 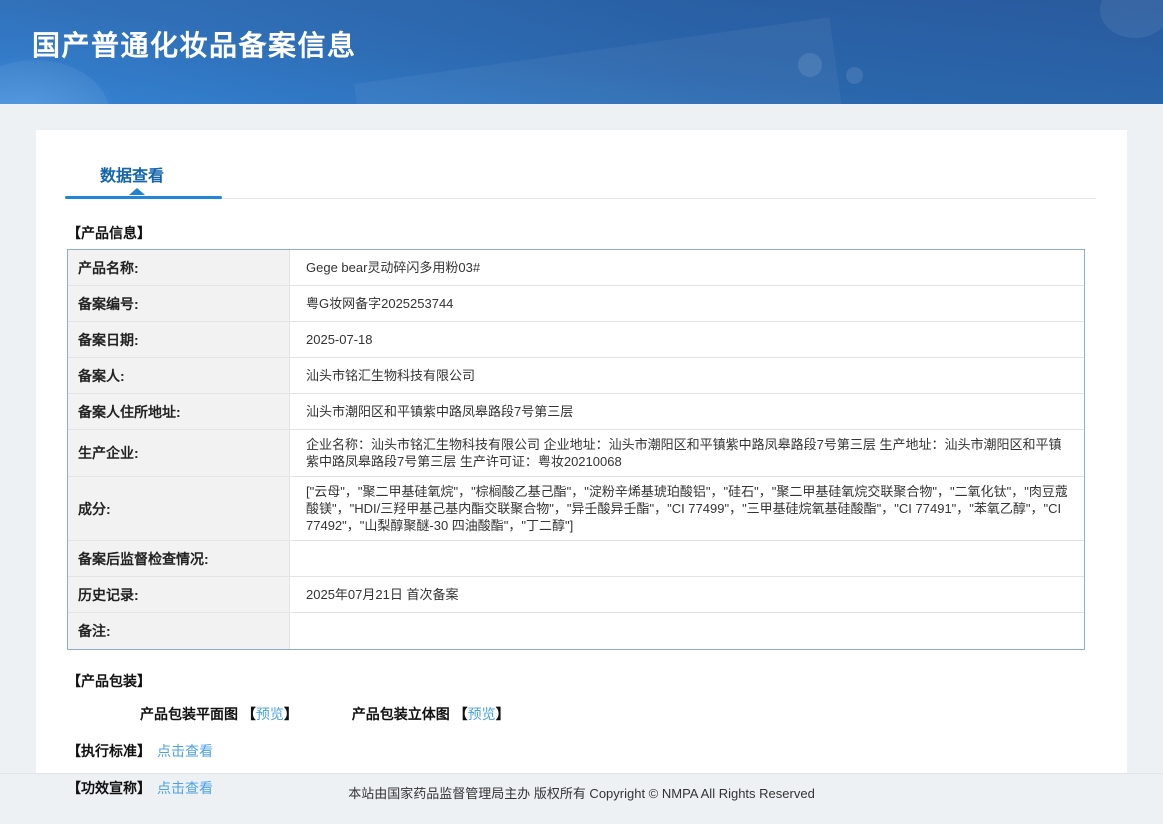 What do you see at coordinates (576, 412) in the screenshot?
I see `row-registrant-address: 备案人住所地址: 汕头市潮阳区和平镇紫中路凤皋路段7号第三层` at bounding box center [576, 412].